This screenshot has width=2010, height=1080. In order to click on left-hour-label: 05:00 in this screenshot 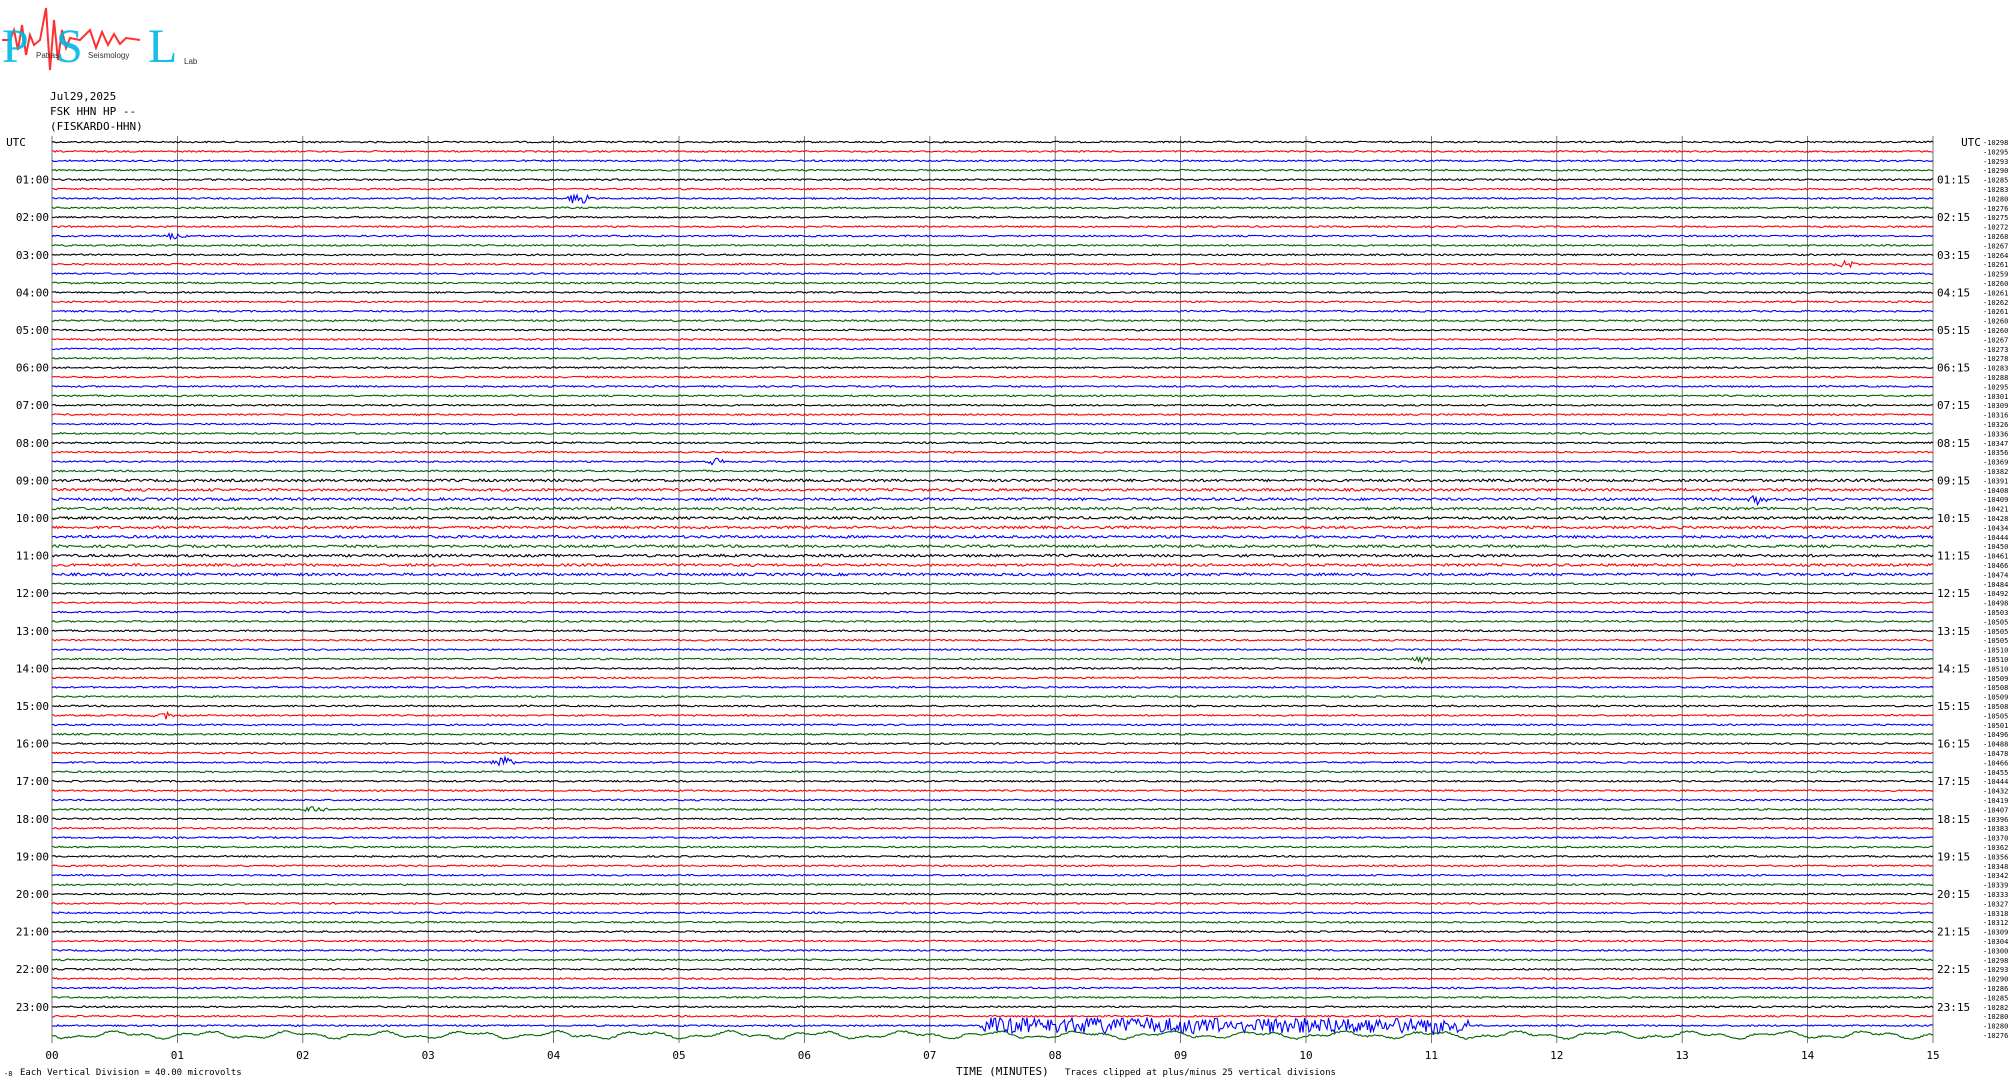, I will do `click(32, 330)`.